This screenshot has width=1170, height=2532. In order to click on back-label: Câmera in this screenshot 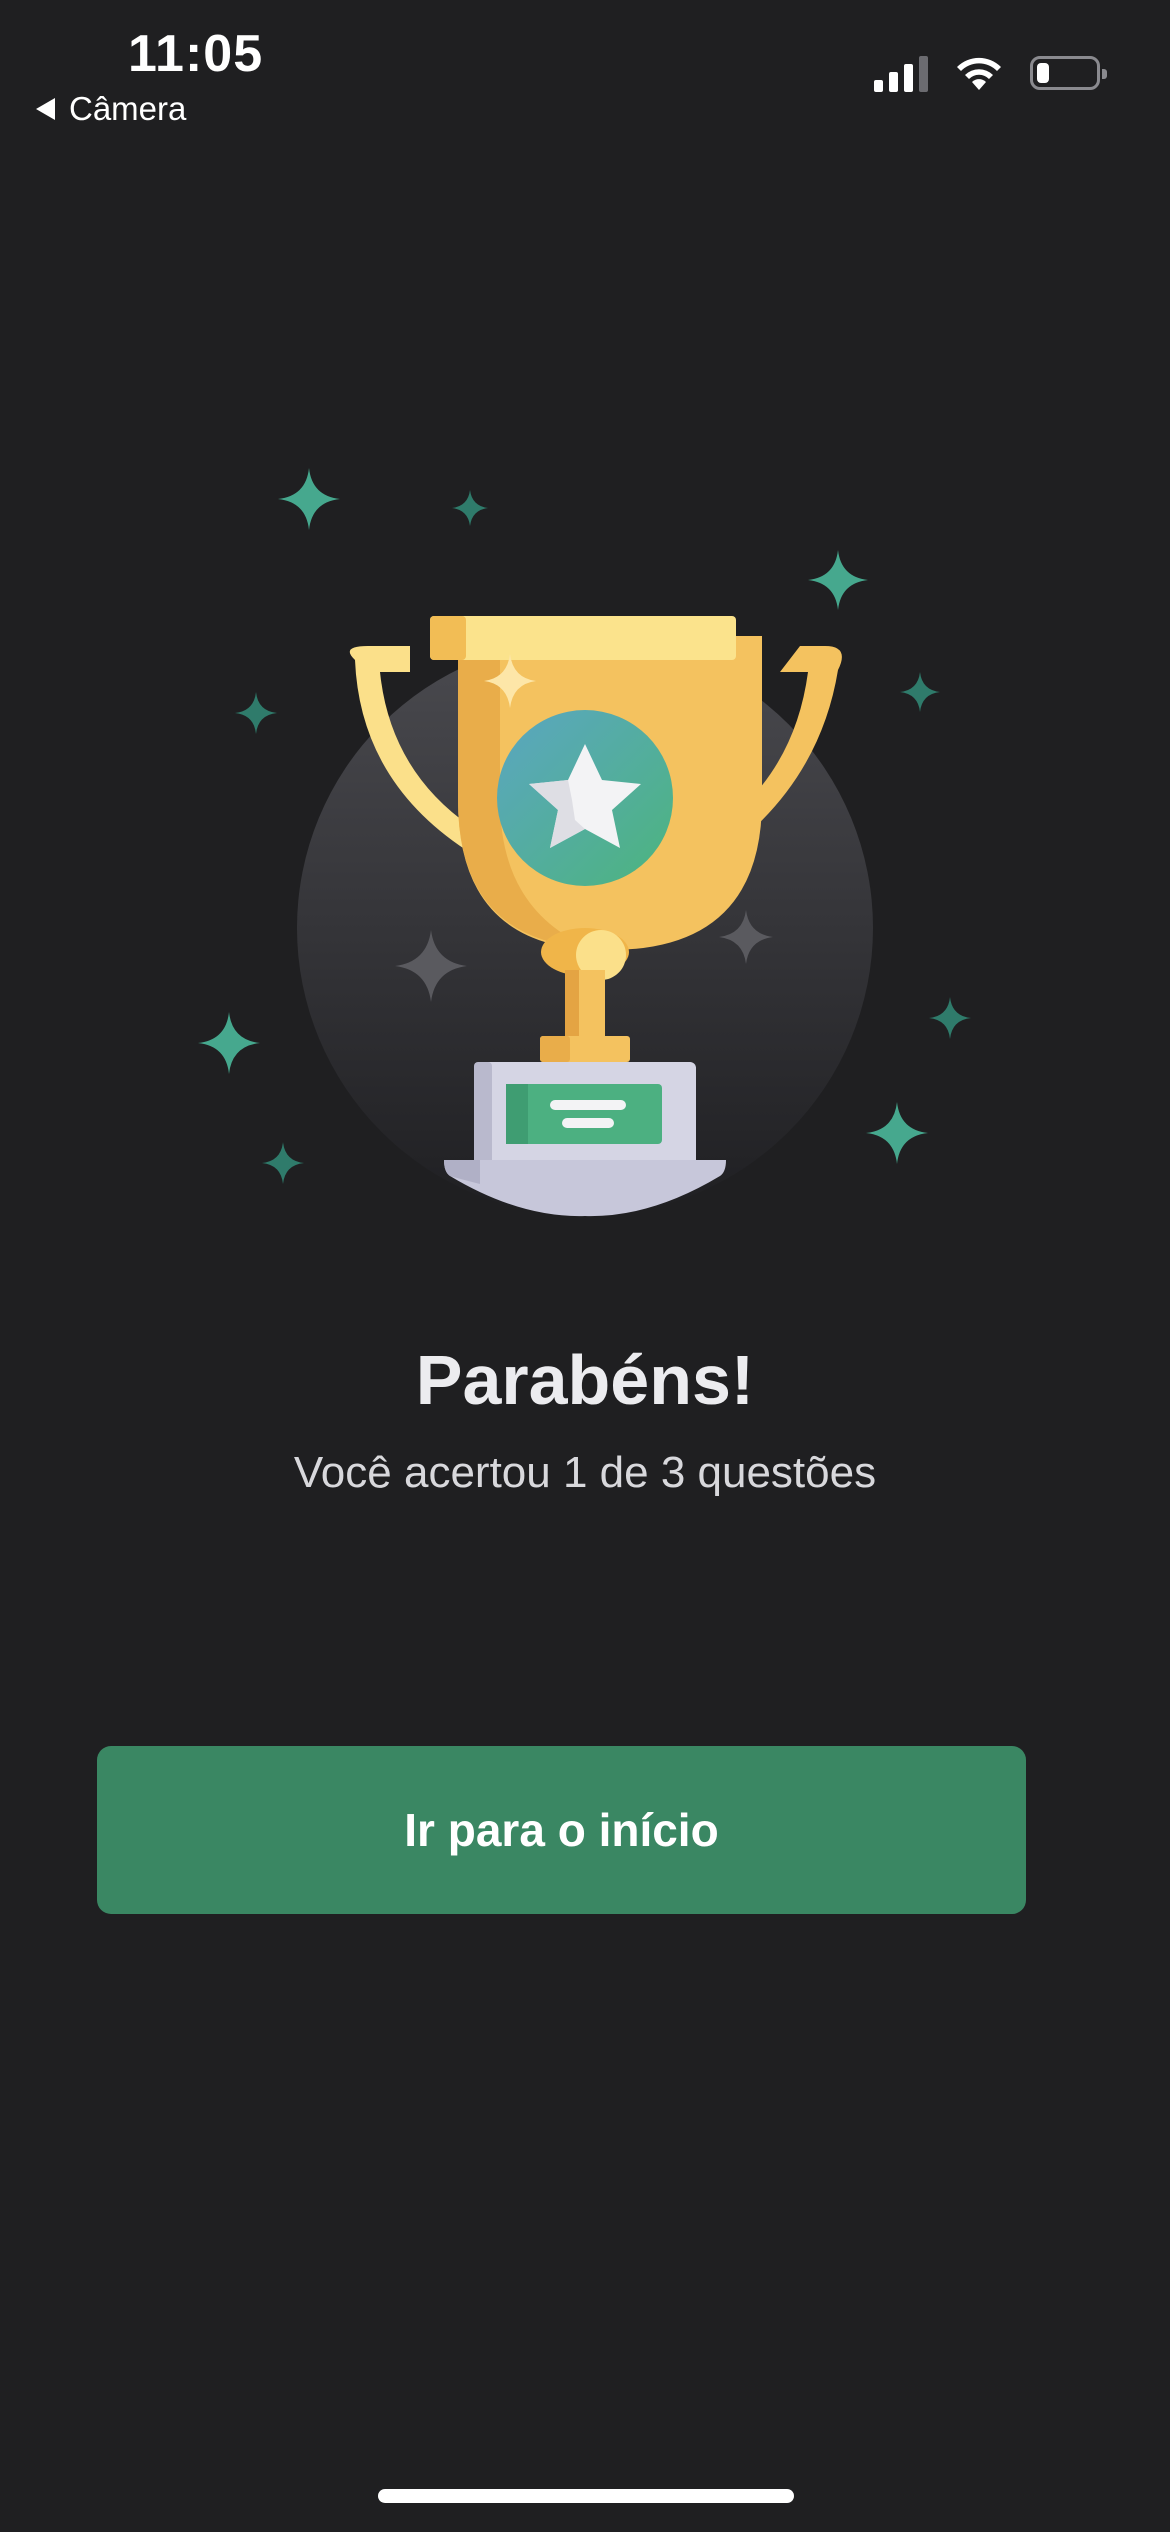, I will do `click(128, 108)`.